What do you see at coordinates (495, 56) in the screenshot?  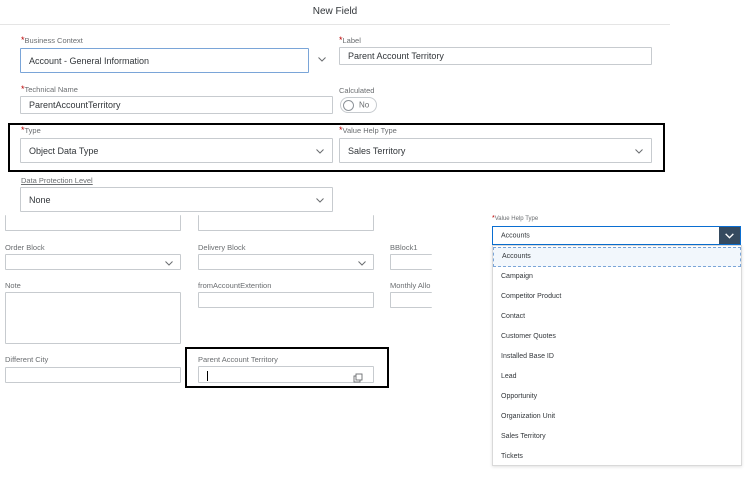 I see `label-input: Parent Account Territory` at bounding box center [495, 56].